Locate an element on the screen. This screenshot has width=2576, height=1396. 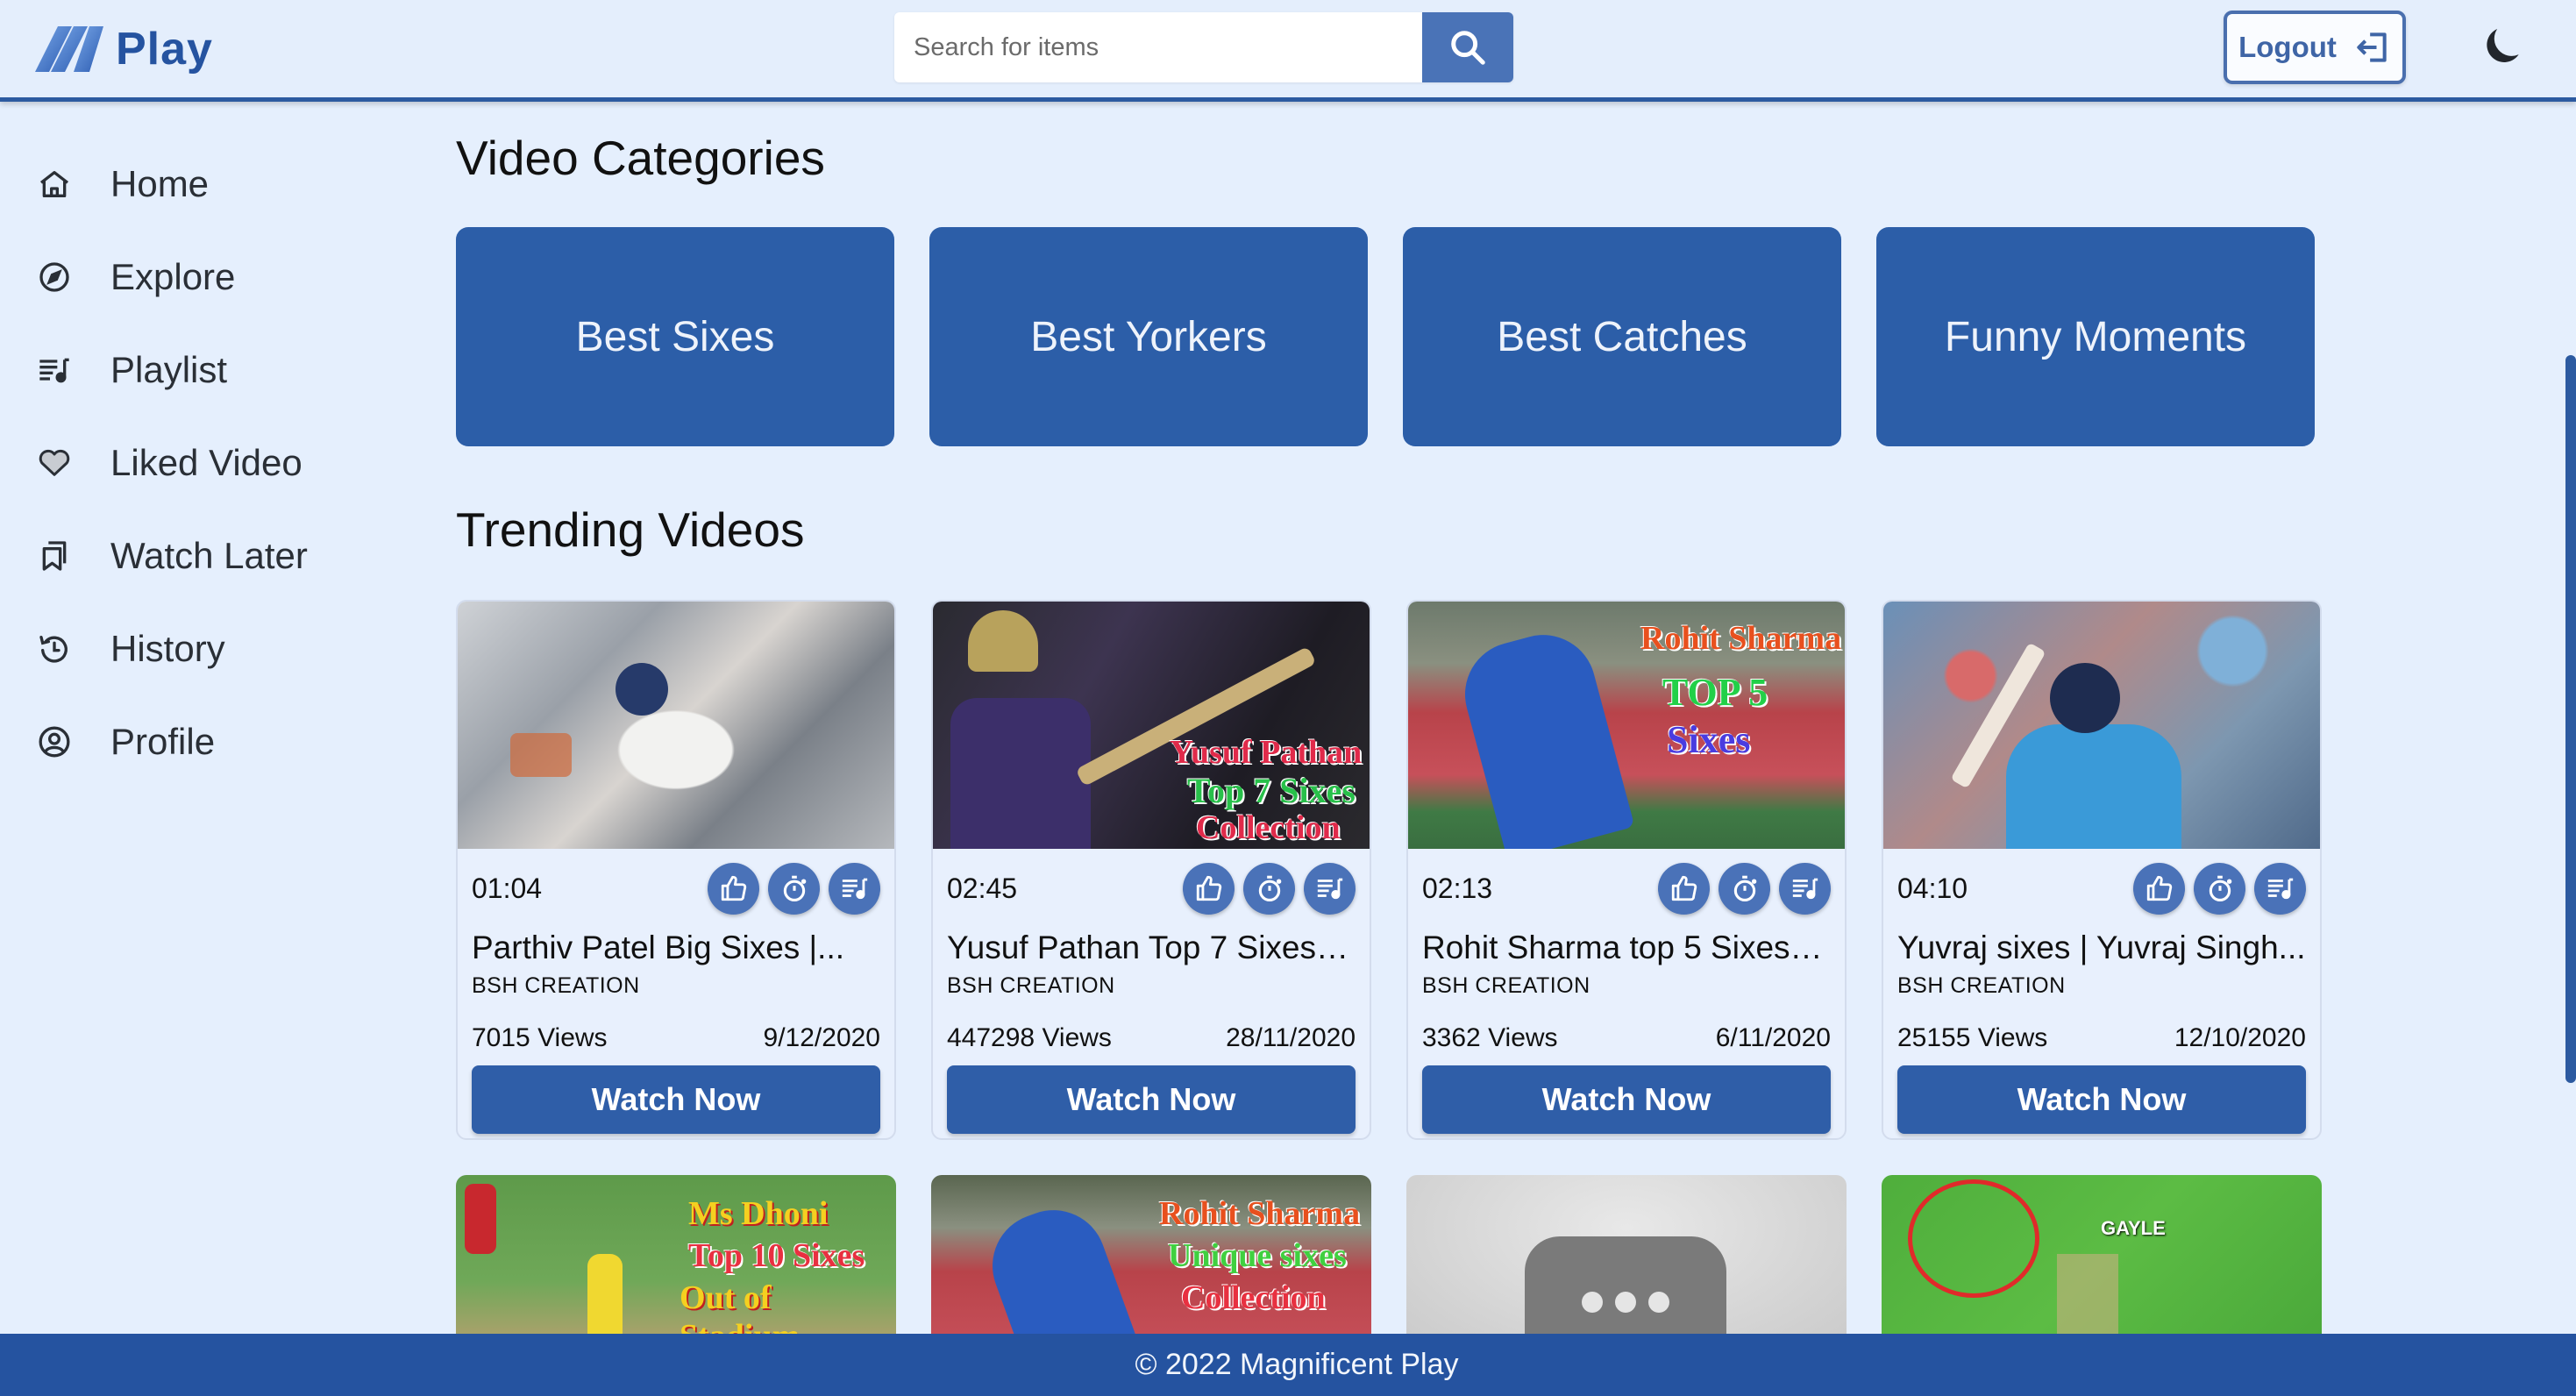
sidebar-item-liked-video: Liked Video is located at coordinates (210, 463).